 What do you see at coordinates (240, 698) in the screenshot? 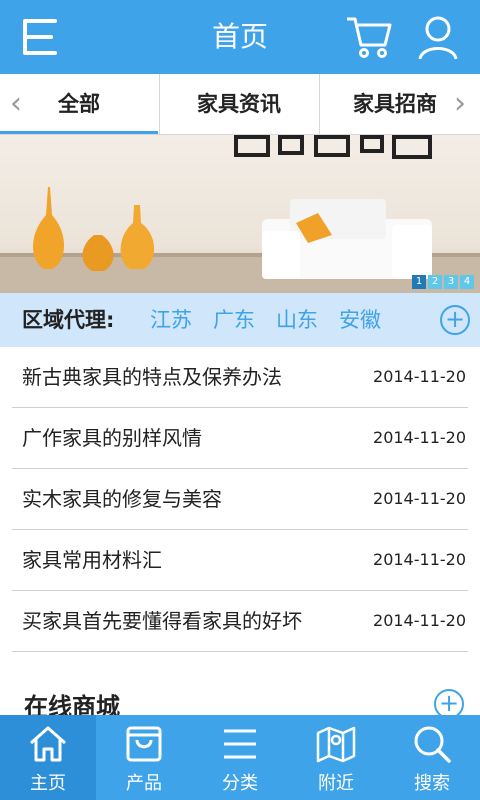
I see `online-mall-section: 在线商城 +` at bounding box center [240, 698].